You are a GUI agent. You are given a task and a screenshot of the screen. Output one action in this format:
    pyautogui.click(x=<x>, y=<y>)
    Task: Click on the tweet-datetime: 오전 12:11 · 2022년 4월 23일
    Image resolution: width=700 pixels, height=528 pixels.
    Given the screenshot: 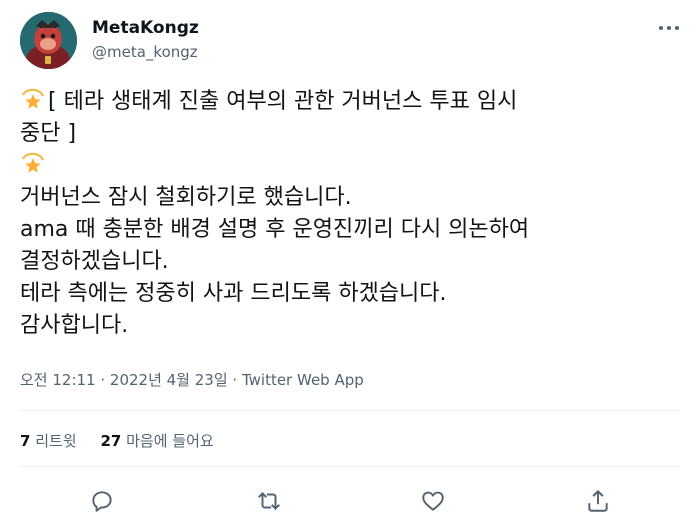 What is the action you would take?
    pyautogui.click(x=124, y=380)
    